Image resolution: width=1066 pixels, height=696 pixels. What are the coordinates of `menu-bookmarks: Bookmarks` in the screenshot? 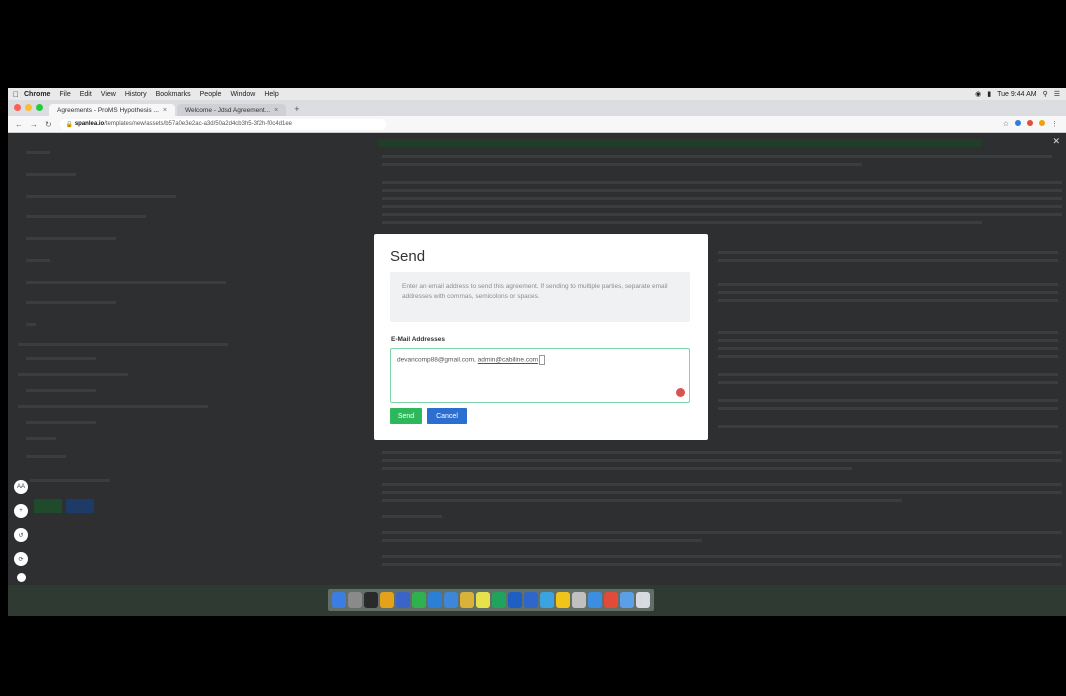 It's located at (173, 94).